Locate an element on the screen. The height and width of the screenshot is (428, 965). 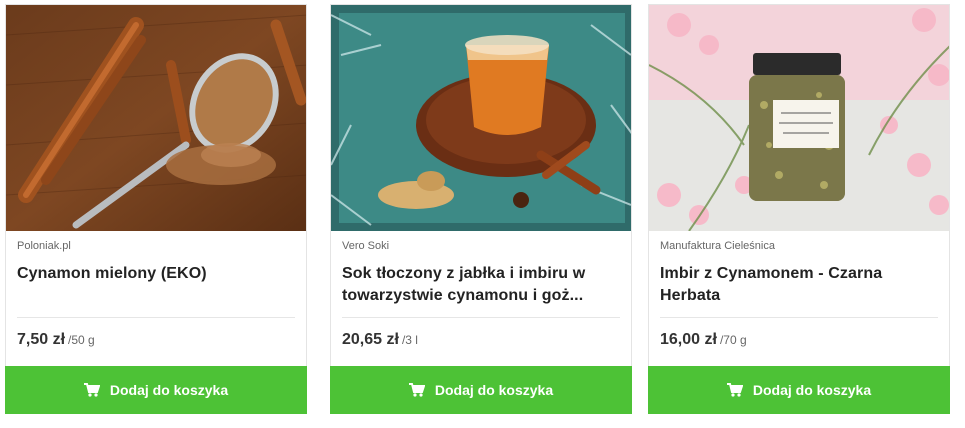
vendor-name: Vero Soki is located at coordinates (365, 246).